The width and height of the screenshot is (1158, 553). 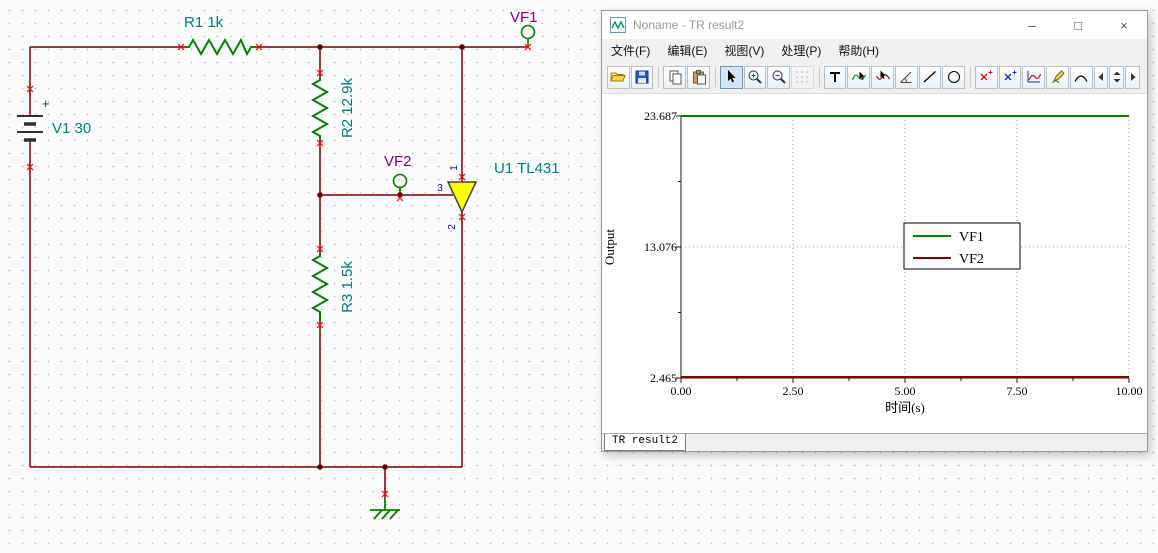 I want to click on xtick-label: 0.00, so click(x=681, y=391).